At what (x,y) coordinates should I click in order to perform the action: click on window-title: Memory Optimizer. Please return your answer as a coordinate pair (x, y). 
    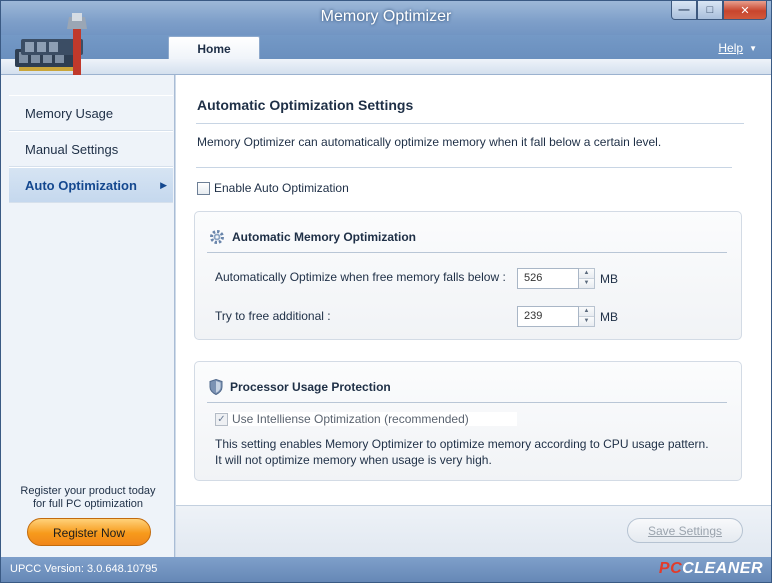
    Looking at the image, I should click on (386, 16).